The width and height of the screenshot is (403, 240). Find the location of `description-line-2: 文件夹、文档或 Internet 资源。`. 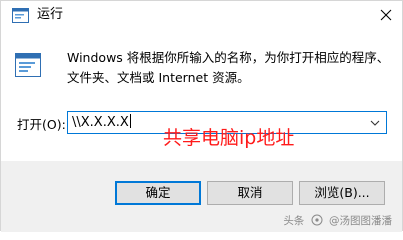

description-line-2: 文件夹、文档或 Internet 资源。 is located at coordinates (158, 77).